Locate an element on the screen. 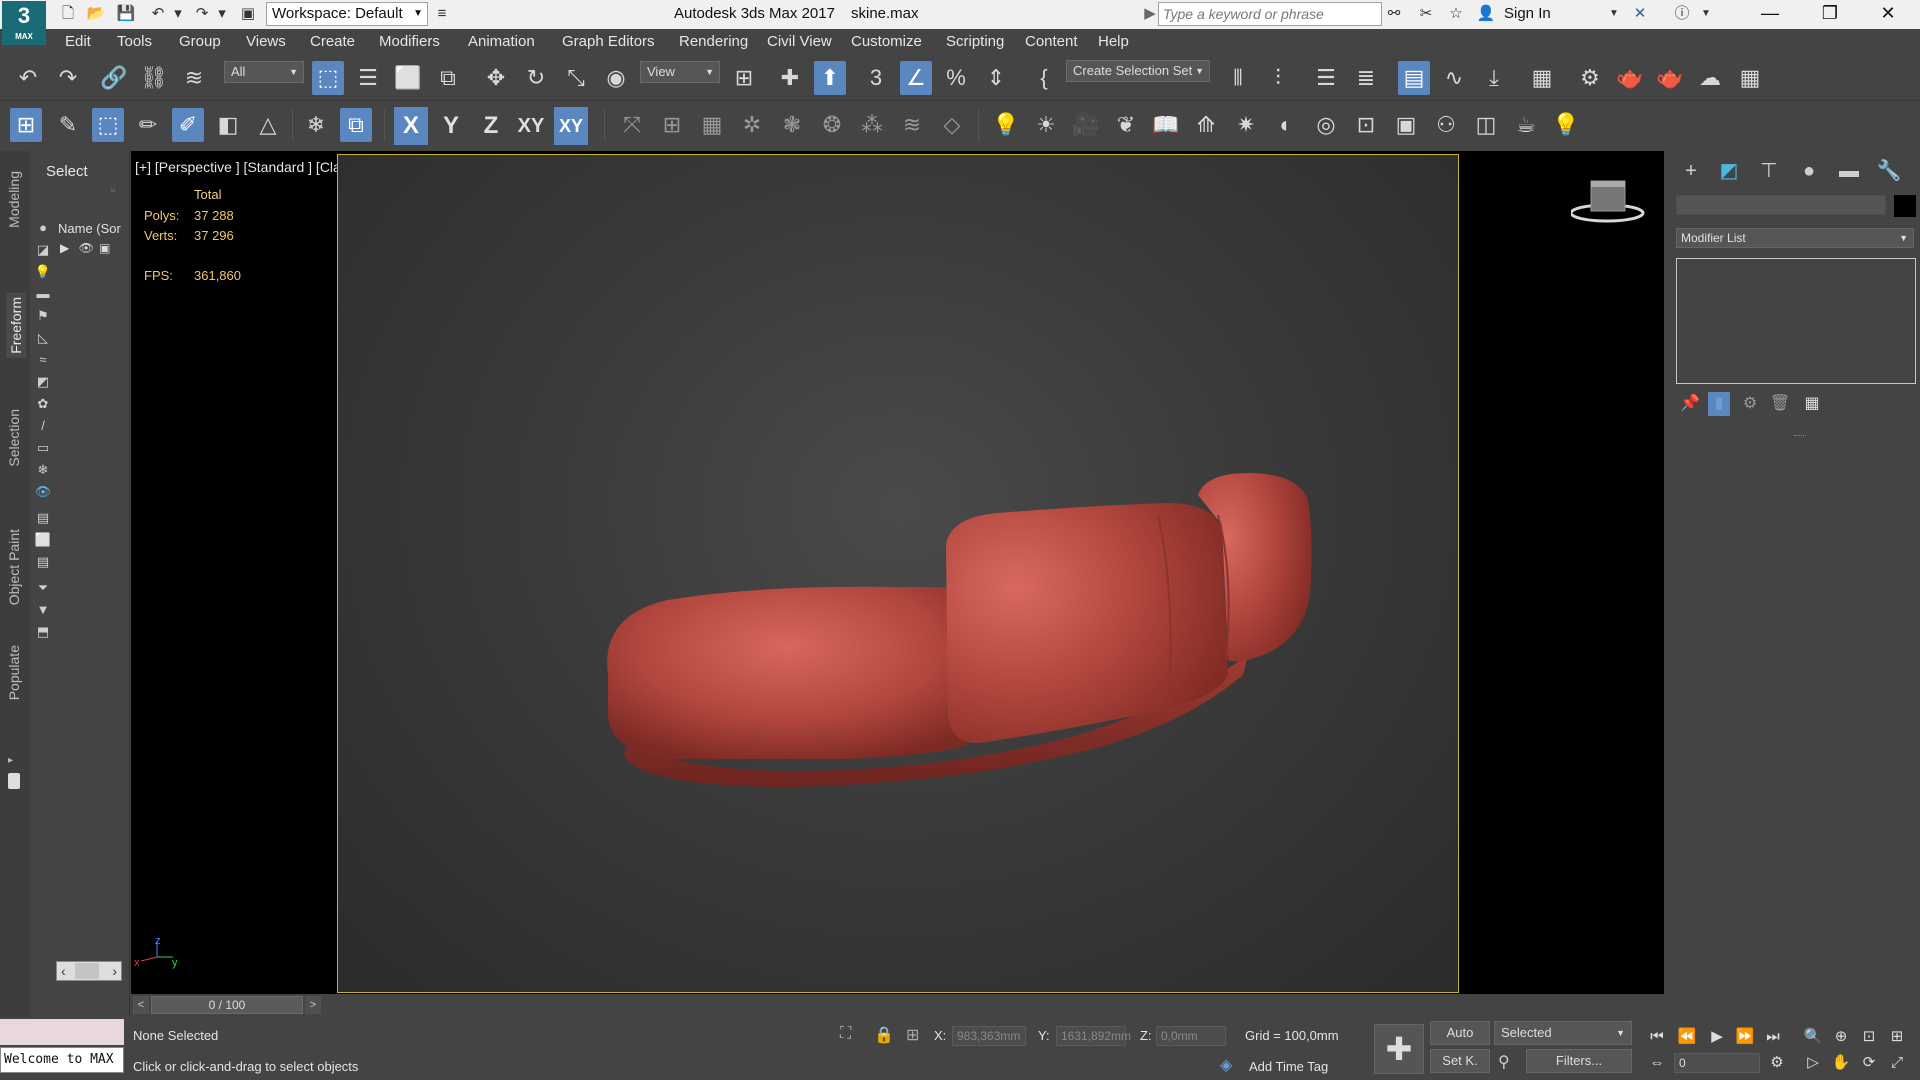 The height and width of the screenshot is (1080, 1920). snaps-toggle-icon: 3 is located at coordinates (876, 78).